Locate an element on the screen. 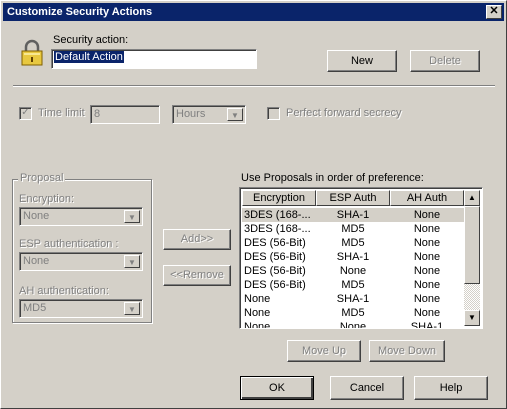 This screenshot has width=507, height=409. cell-ah-auth: SHA-1 is located at coordinates (427, 325).